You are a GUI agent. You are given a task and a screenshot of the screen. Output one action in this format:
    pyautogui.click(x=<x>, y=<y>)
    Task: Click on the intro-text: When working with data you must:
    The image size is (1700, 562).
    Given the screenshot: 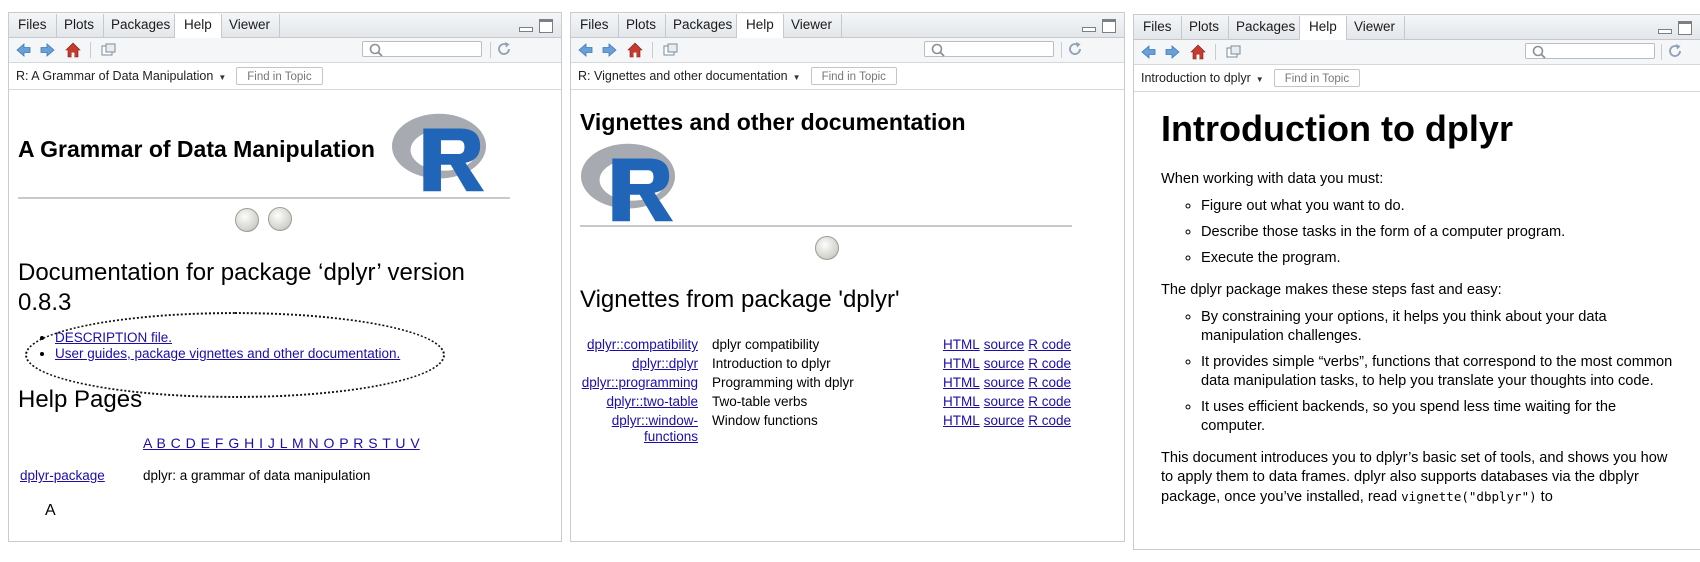 What is the action you would take?
    pyautogui.click(x=1272, y=179)
    